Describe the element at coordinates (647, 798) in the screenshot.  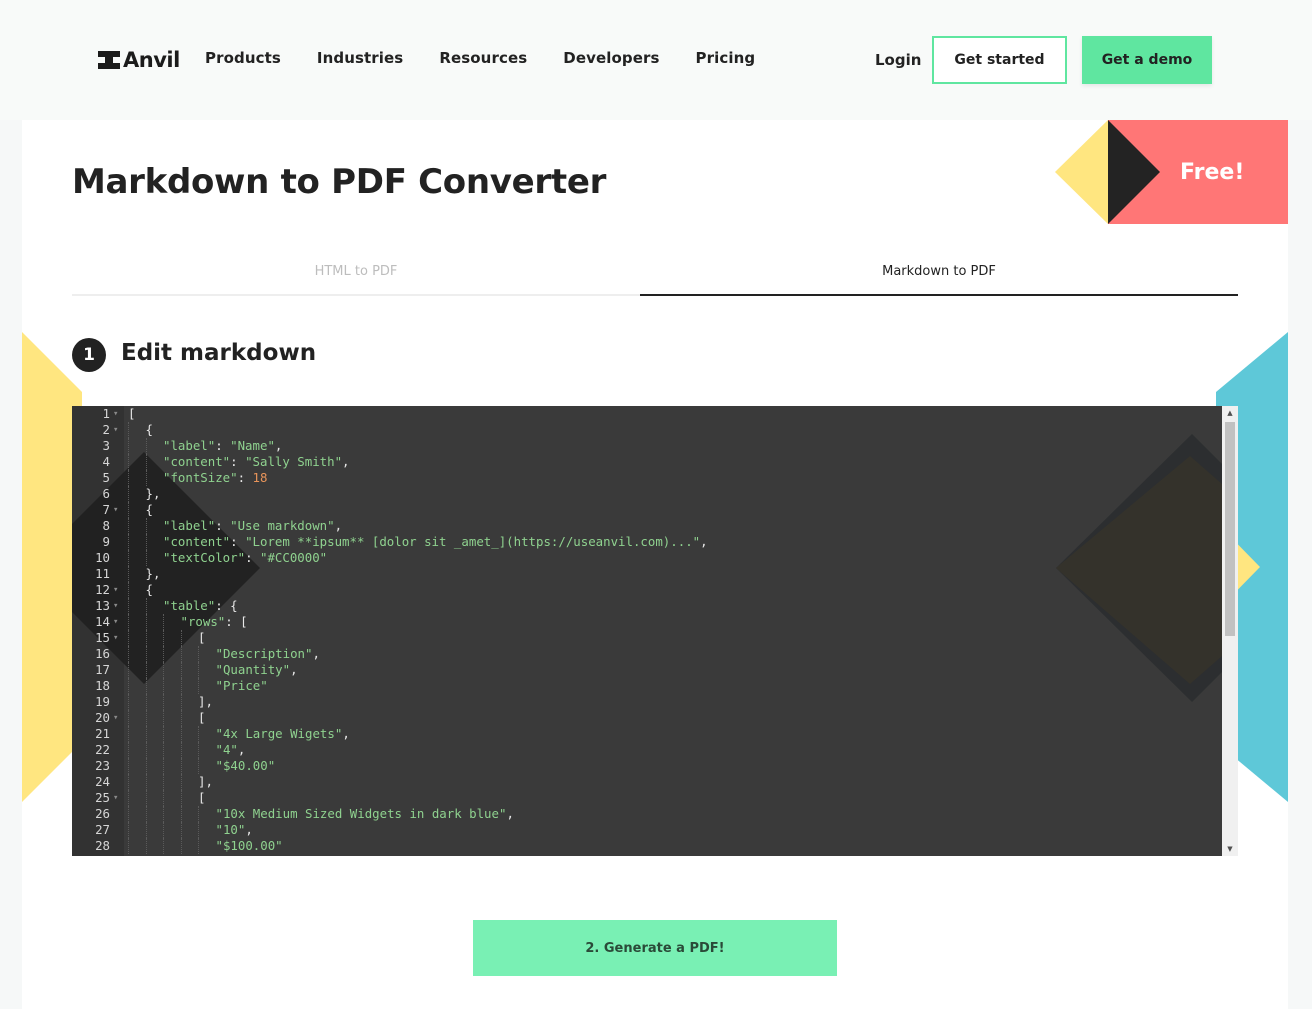
I see `code-line: 25 ▾ [` at that location.